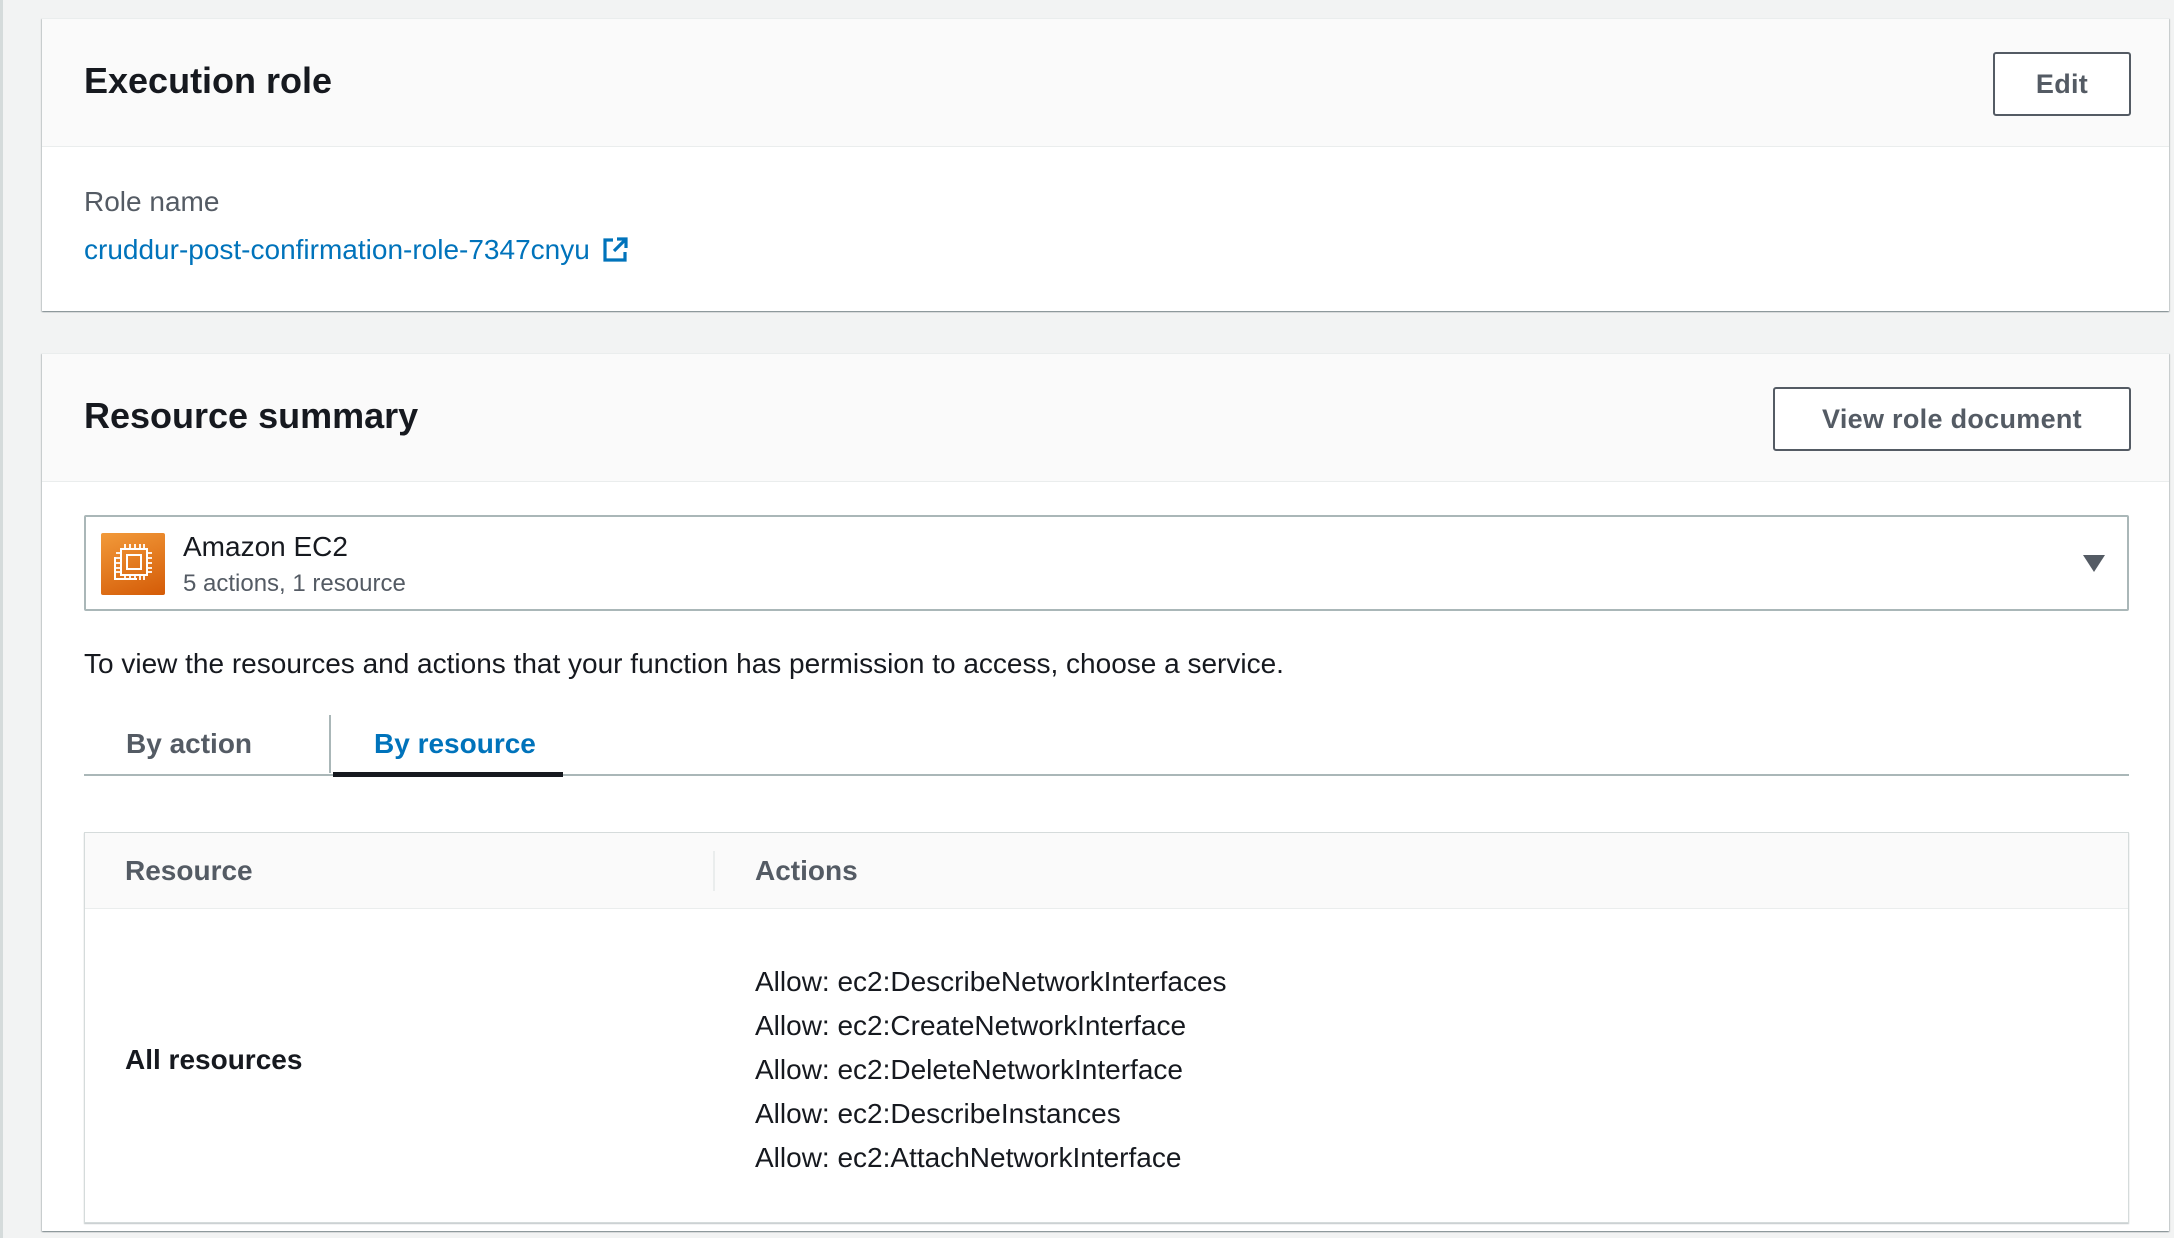 The width and height of the screenshot is (2174, 1238). I want to click on action-item: Allow: ec2:DescribeNetworkInterfaces, so click(991, 981).